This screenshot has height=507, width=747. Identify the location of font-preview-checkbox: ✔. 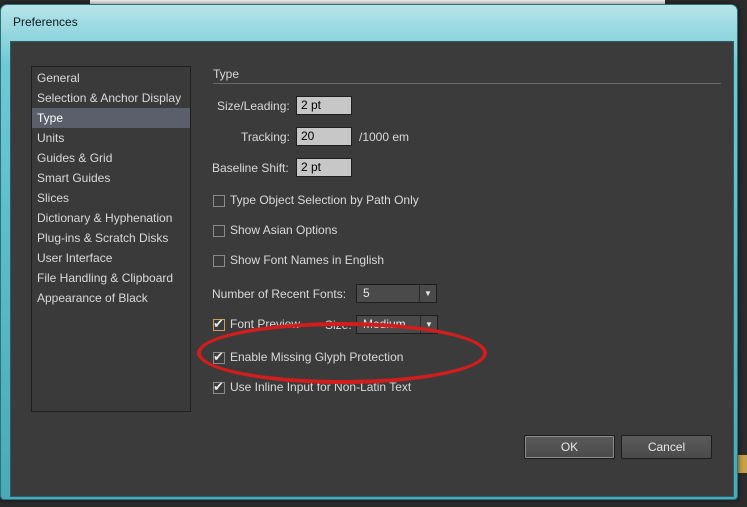
(219, 323).